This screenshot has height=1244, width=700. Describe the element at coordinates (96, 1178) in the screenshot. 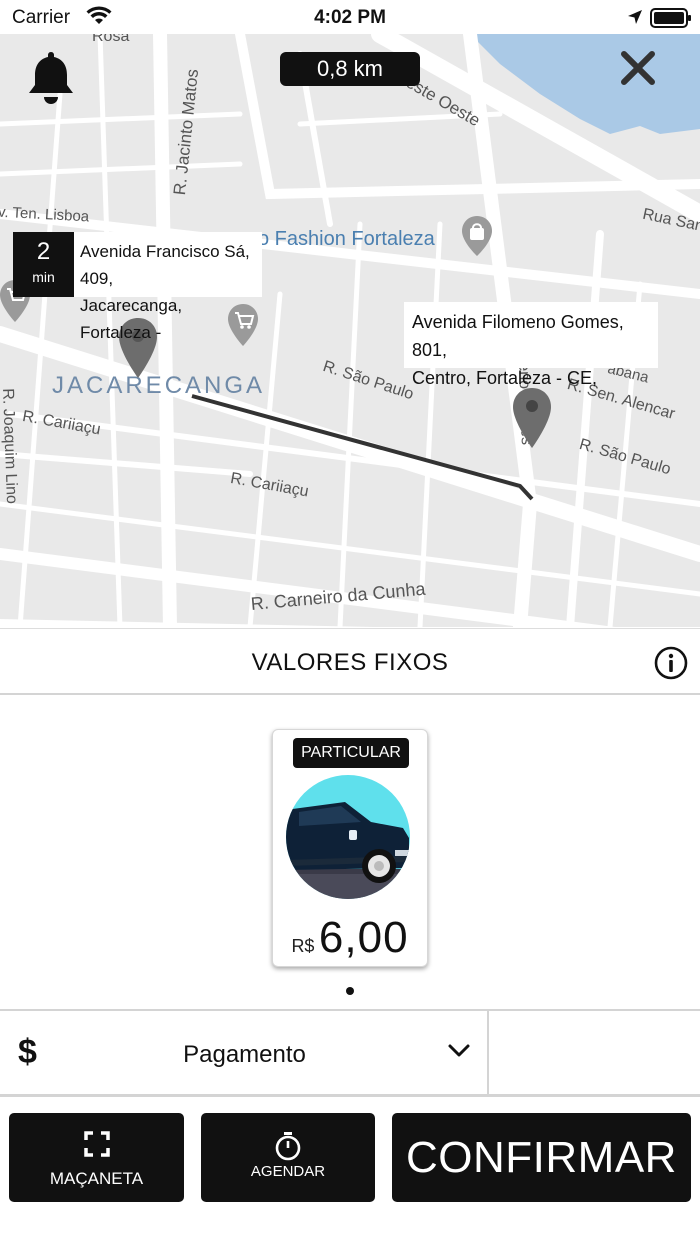

I see `macaneta-label: MAÇANETA` at that location.